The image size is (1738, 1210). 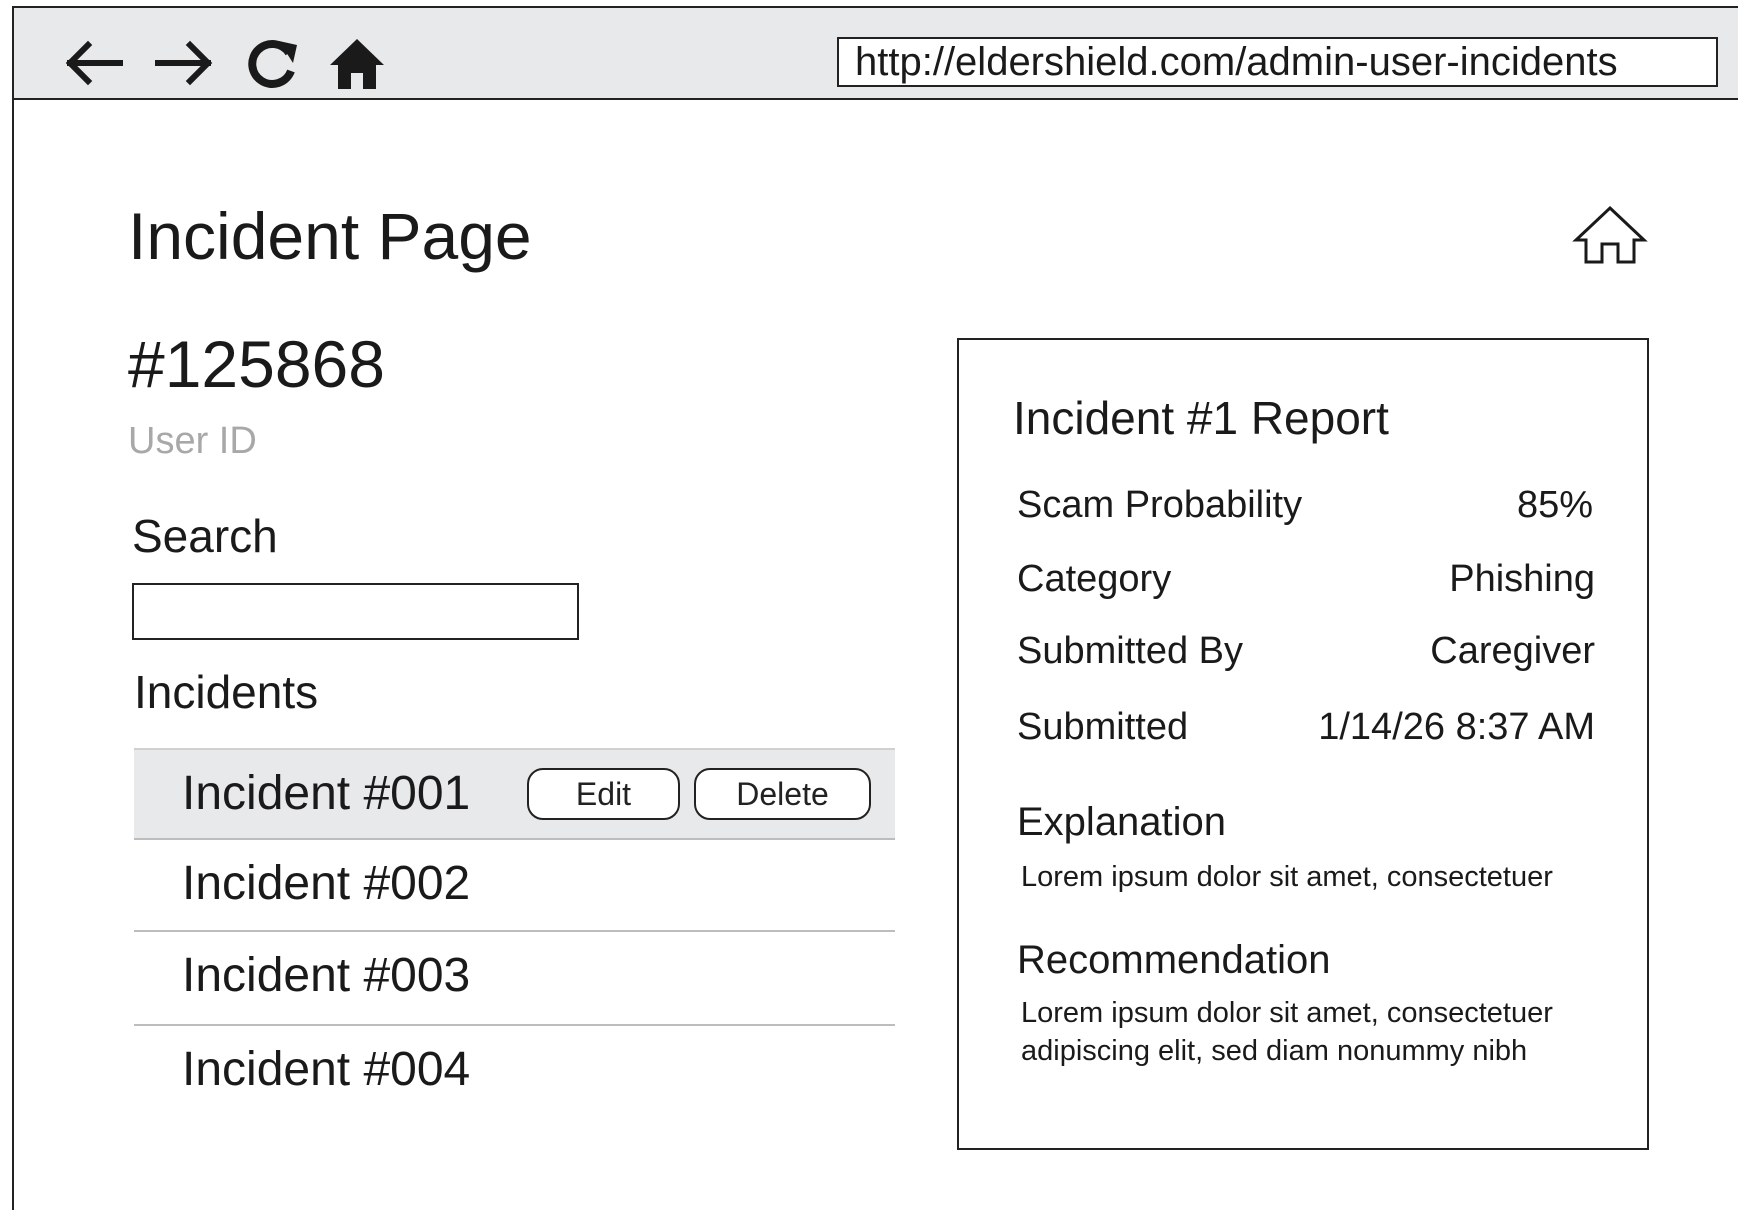 What do you see at coordinates (782, 794) in the screenshot?
I see `delete-button: Delete` at bounding box center [782, 794].